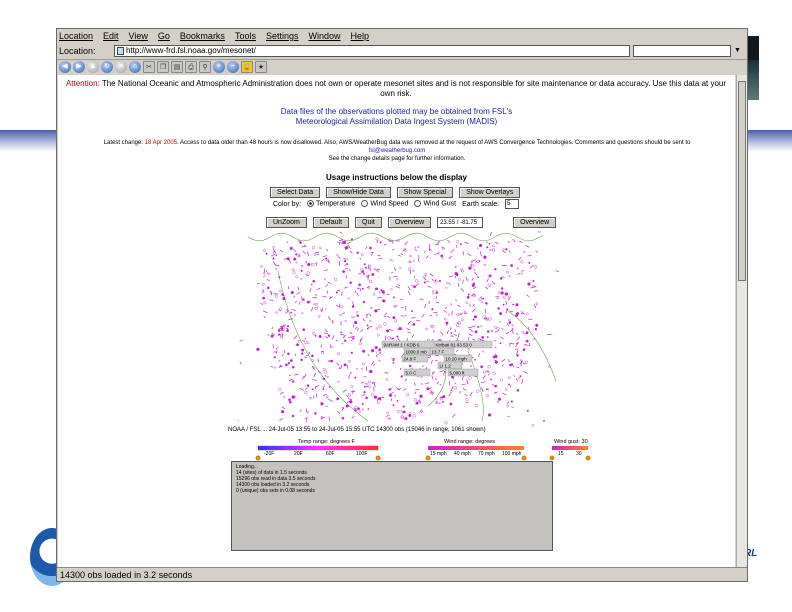  Describe the element at coordinates (282, 36) in the screenshot. I see `menu-settings: Settings` at that location.